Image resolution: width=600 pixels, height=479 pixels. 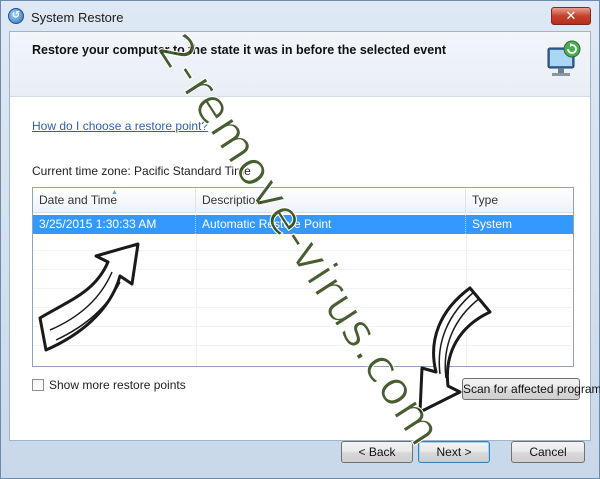 What do you see at coordinates (331, 200) in the screenshot?
I see `column-header-description: Description` at bounding box center [331, 200].